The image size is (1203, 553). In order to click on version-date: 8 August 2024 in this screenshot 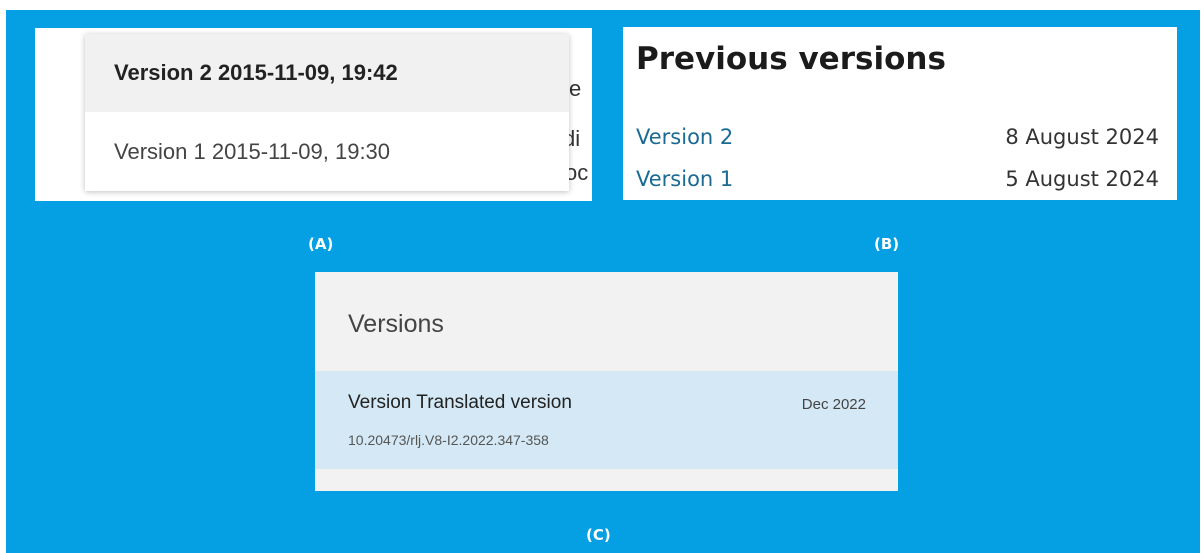, I will do `click(1082, 137)`.